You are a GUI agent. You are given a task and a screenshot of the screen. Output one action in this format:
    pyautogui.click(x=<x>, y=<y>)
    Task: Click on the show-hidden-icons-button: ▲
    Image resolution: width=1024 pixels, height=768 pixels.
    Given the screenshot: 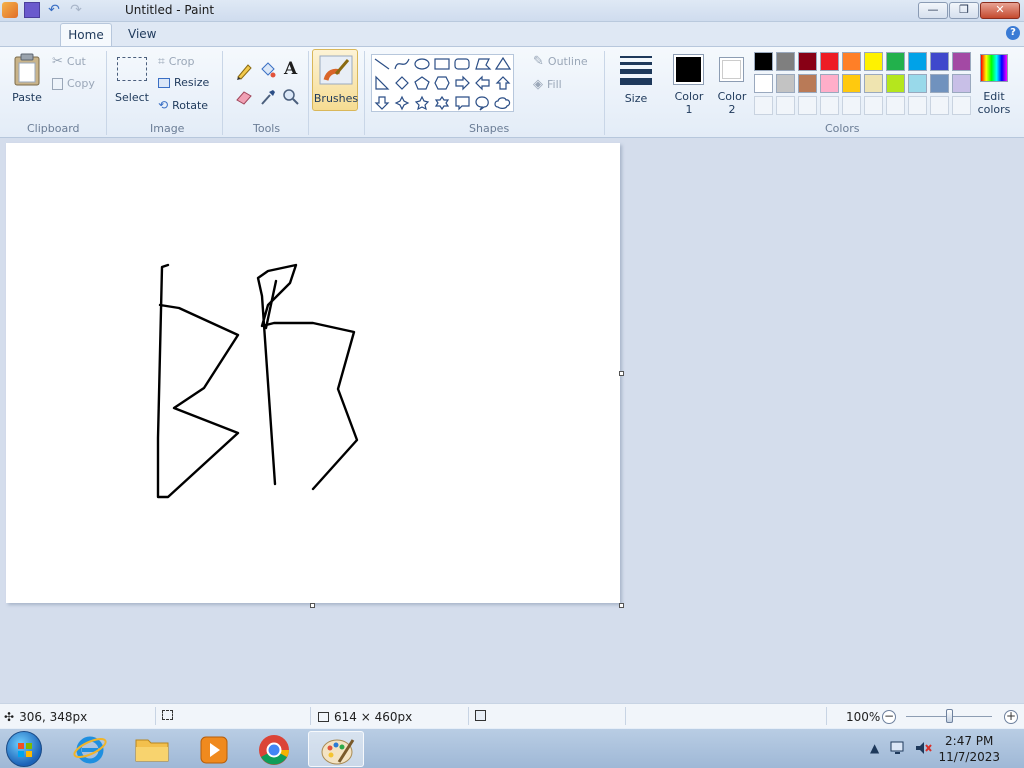 What is the action you would take?
    pyautogui.click(x=874, y=748)
    